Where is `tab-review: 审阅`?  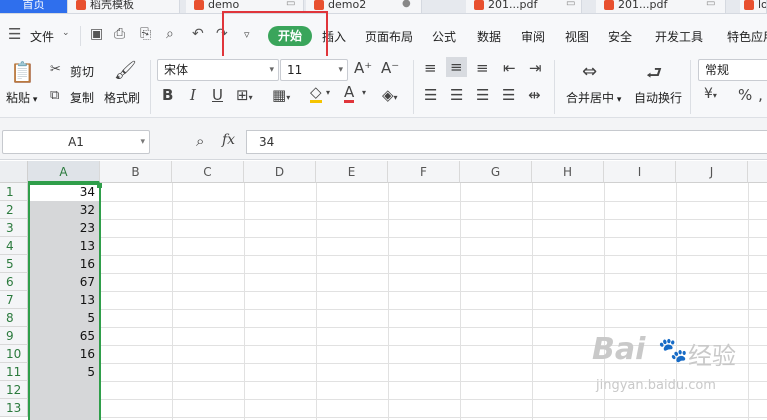
tab-review: 审阅 is located at coordinates (533, 36).